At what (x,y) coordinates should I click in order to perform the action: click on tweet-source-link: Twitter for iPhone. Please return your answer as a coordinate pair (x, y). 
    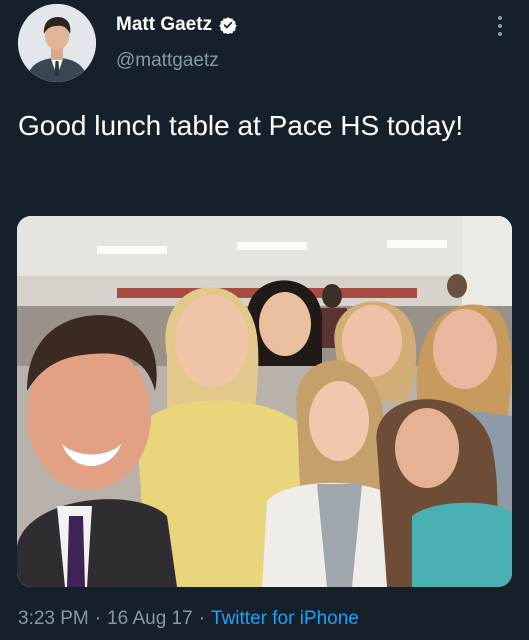
    Looking at the image, I should click on (285, 619).